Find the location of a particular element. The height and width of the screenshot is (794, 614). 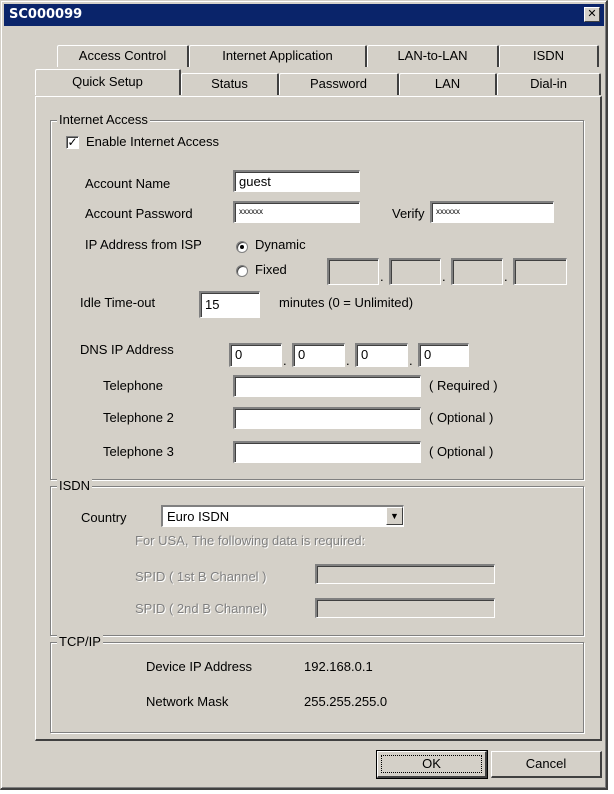

tab-label: LAN is located at coordinates (447, 83).